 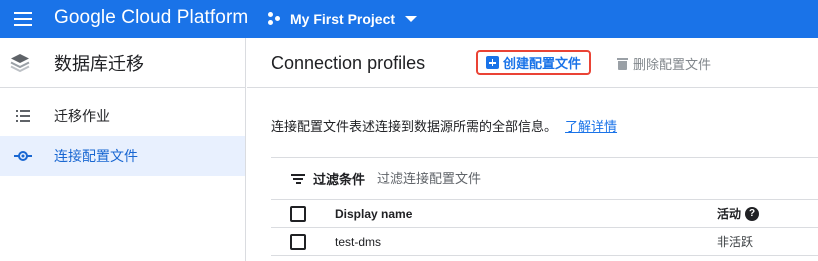 I want to click on sidebar-item-label: 迁移作业, so click(x=82, y=116).